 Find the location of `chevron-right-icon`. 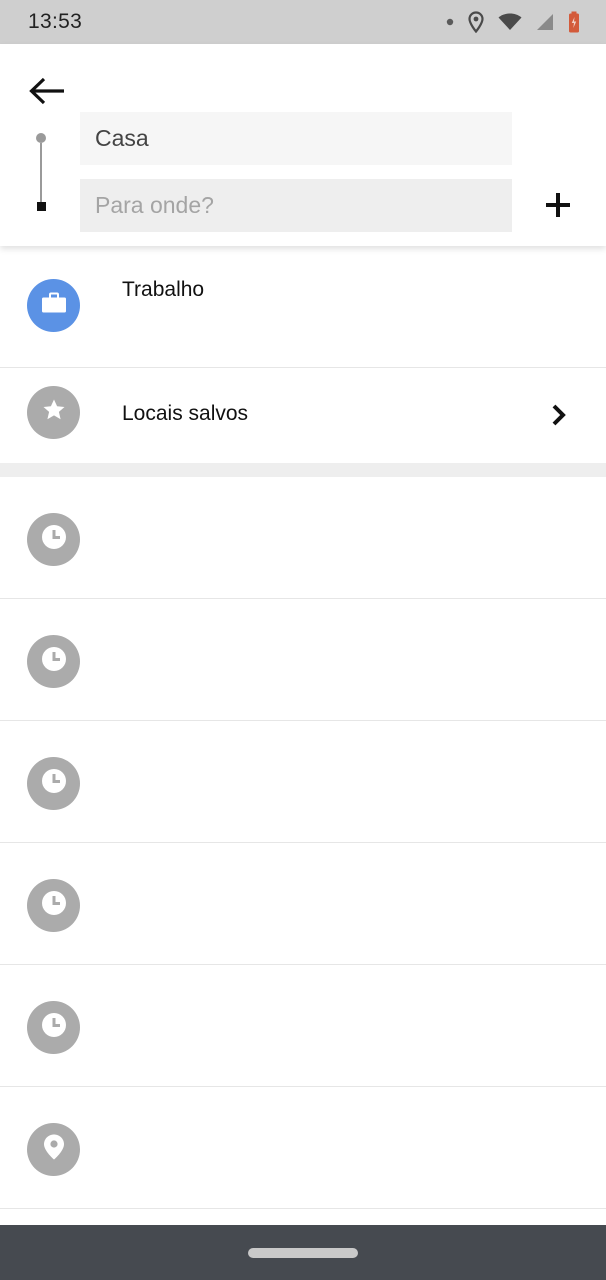

chevron-right-icon is located at coordinates (559, 415).